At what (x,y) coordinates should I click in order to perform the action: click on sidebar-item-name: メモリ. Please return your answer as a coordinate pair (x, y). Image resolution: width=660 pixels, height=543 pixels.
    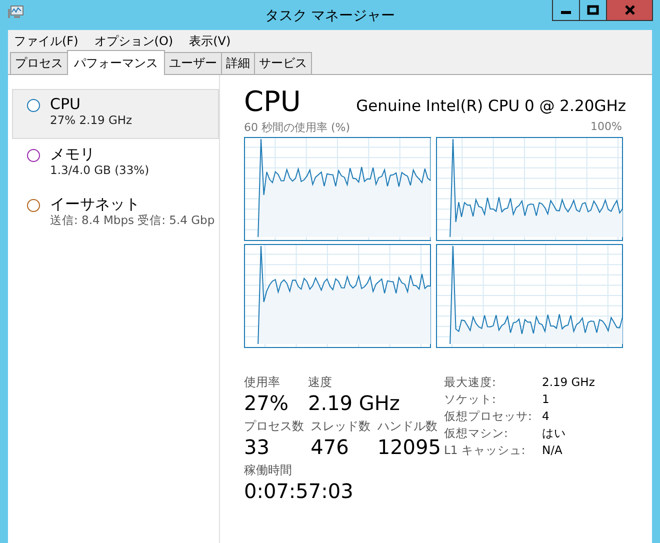
    Looking at the image, I should click on (73, 154).